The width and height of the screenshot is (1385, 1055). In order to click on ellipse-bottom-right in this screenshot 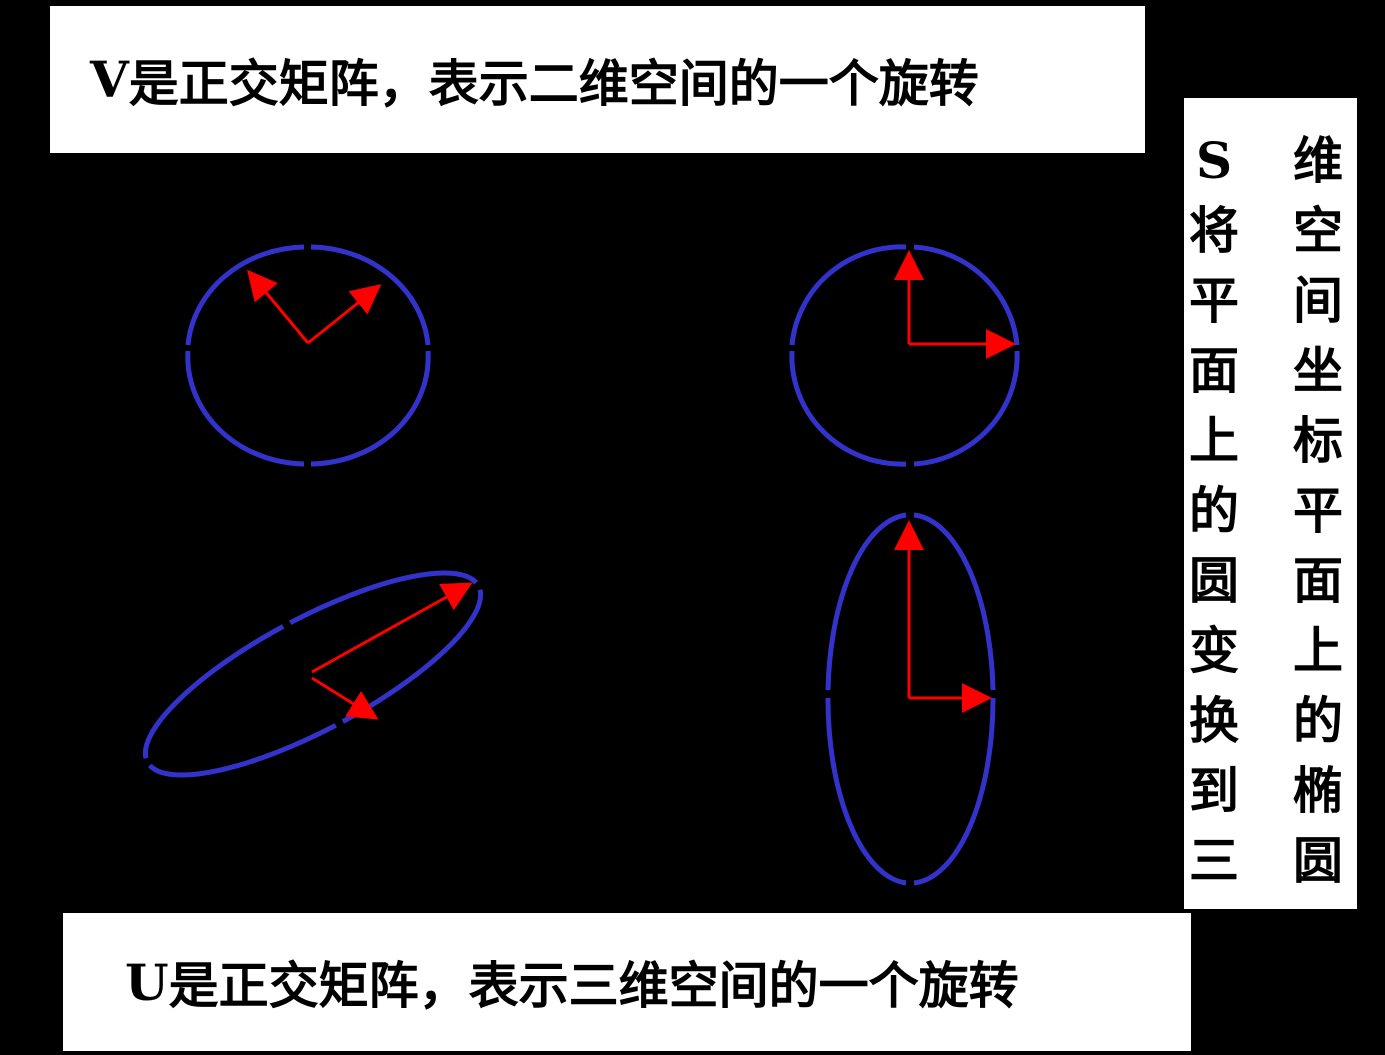, I will do `click(910, 699)`.